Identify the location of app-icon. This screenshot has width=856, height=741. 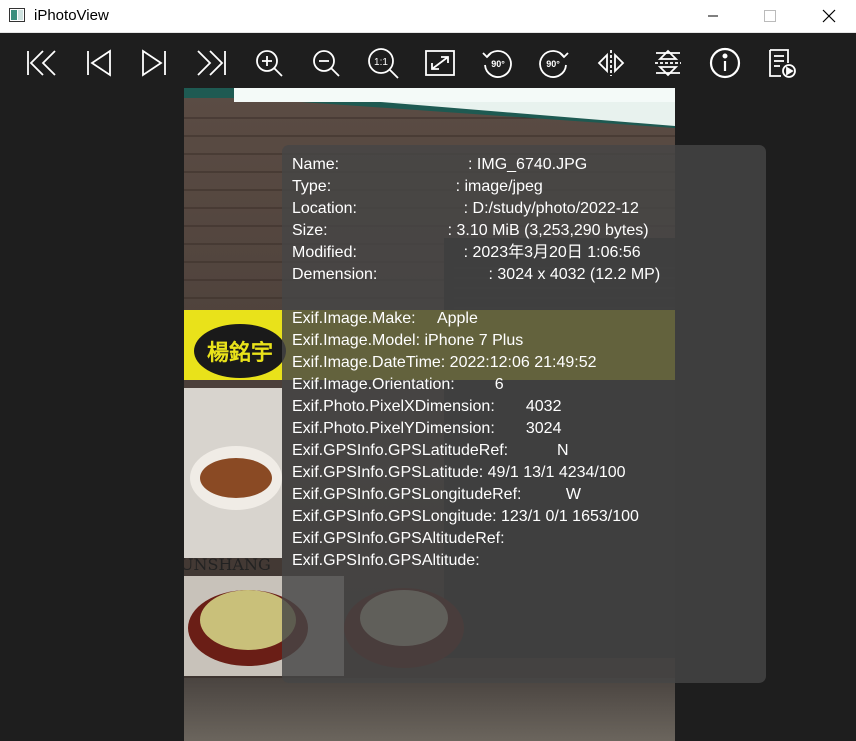
(17, 15).